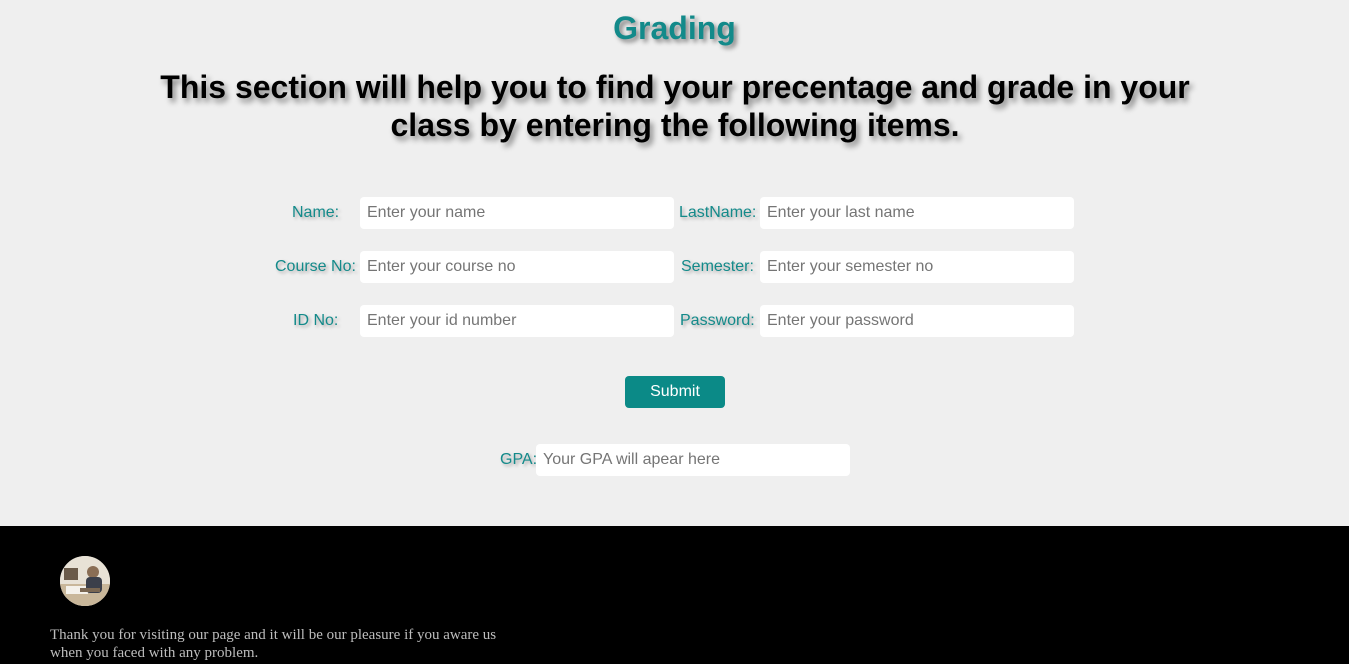 The height and width of the screenshot is (664, 1349). I want to click on lastname-label: LastName:, so click(718, 212).